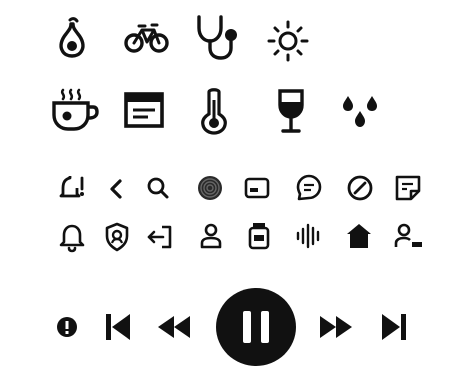  What do you see at coordinates (158, 188) in the screenshot?
I see `search-icon` at bounding box center [158, 188].